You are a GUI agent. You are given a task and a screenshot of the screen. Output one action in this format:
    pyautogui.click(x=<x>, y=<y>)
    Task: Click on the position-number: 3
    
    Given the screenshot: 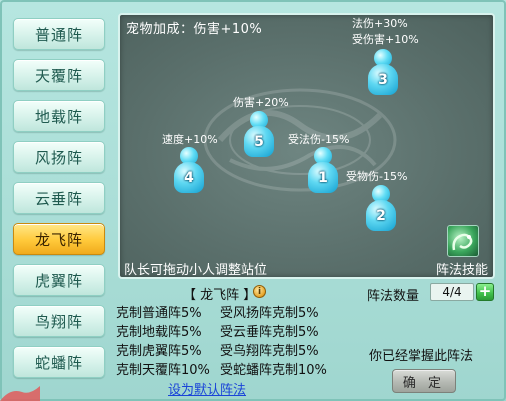 What is the action you would take?
    pyautogui.click(x=383, y=79)
    